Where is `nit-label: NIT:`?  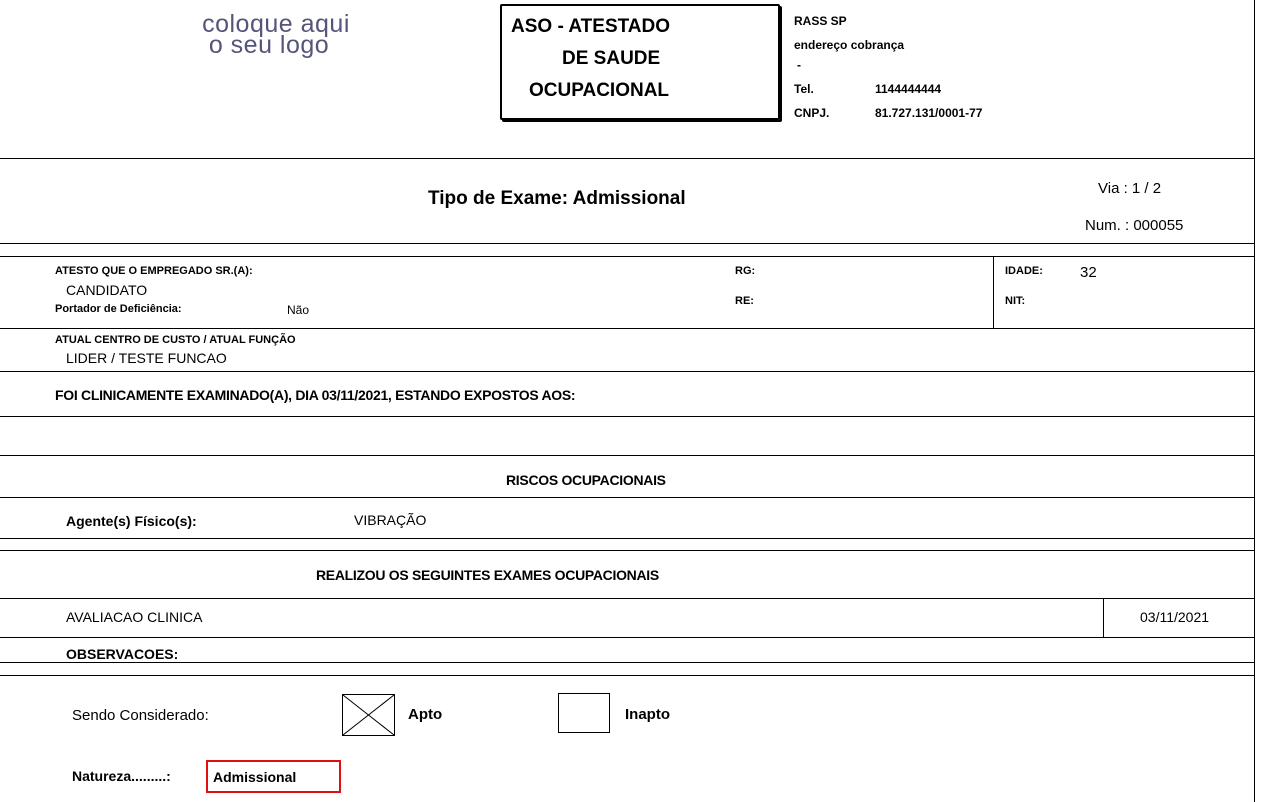
nit-label: NIT: is located at coordinates (1015, 301).